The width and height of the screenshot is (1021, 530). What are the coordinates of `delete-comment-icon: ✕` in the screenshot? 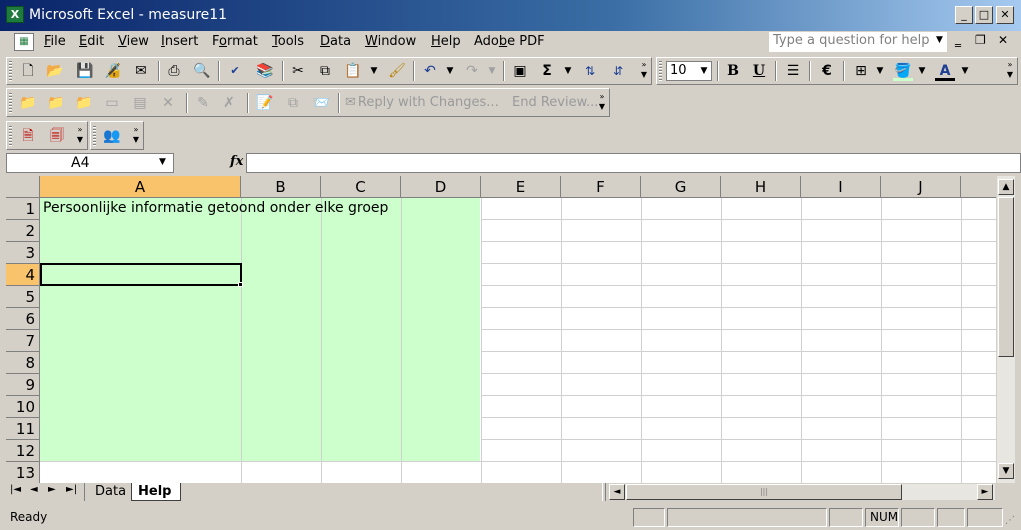 It's located at (168, 103).